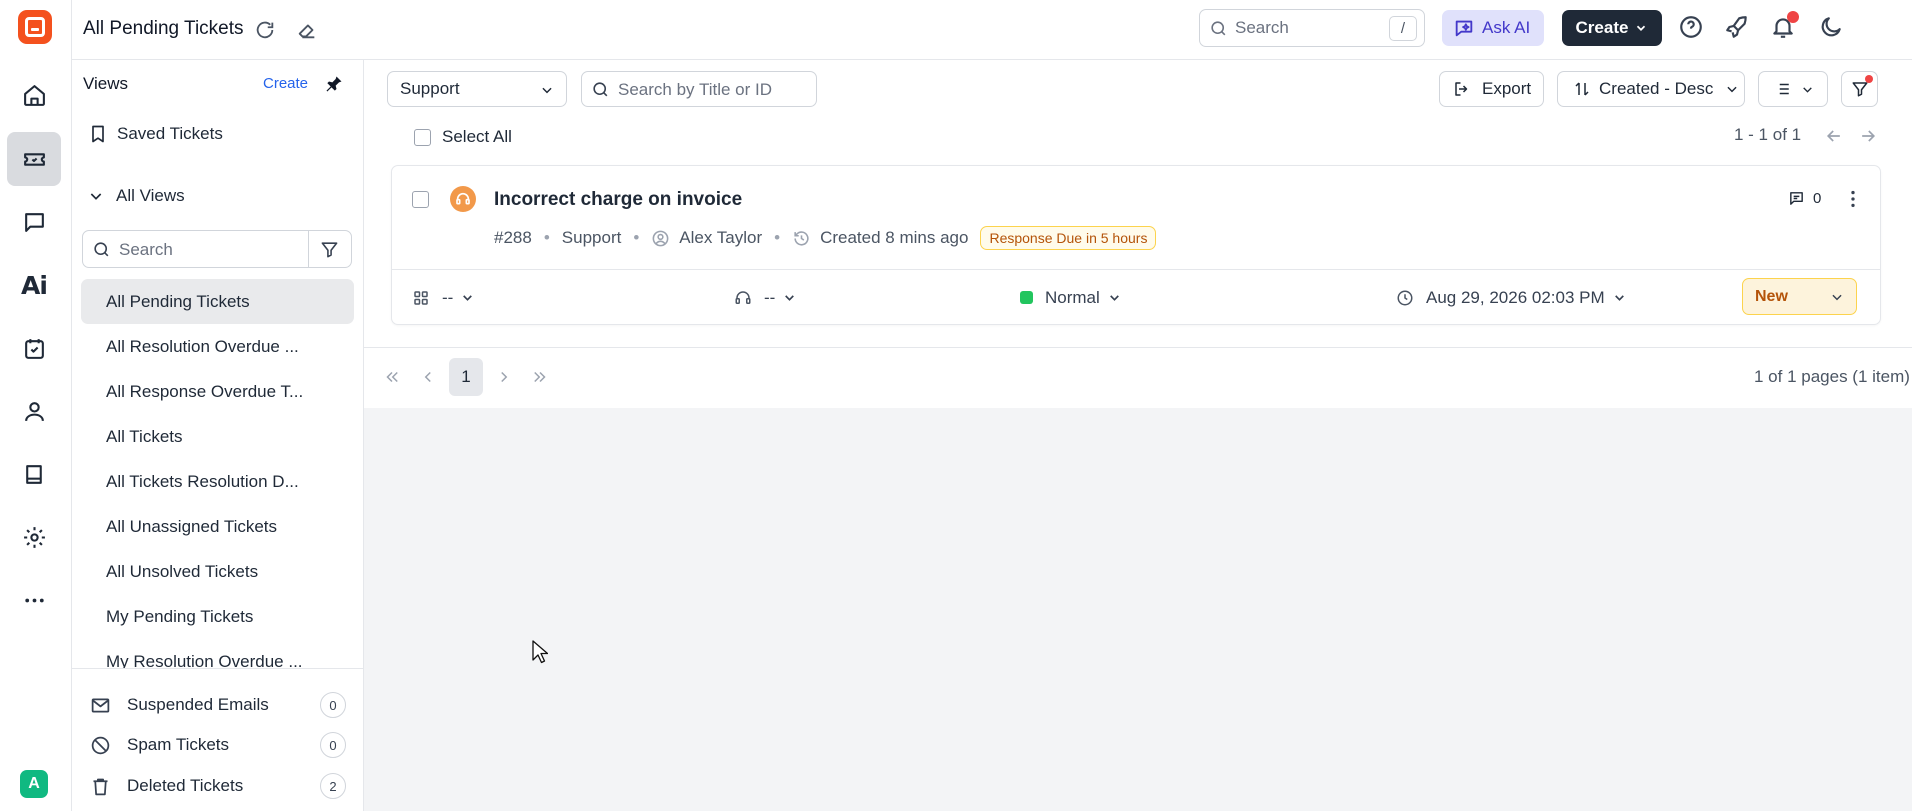  Describe the element at coordinates (1799, 296) in the screenshot. I see `status-select: New` at that location.